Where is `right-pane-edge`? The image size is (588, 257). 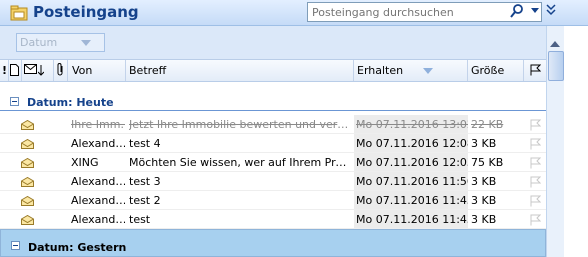
right-pane-edge is located at coordinates (576, 141).